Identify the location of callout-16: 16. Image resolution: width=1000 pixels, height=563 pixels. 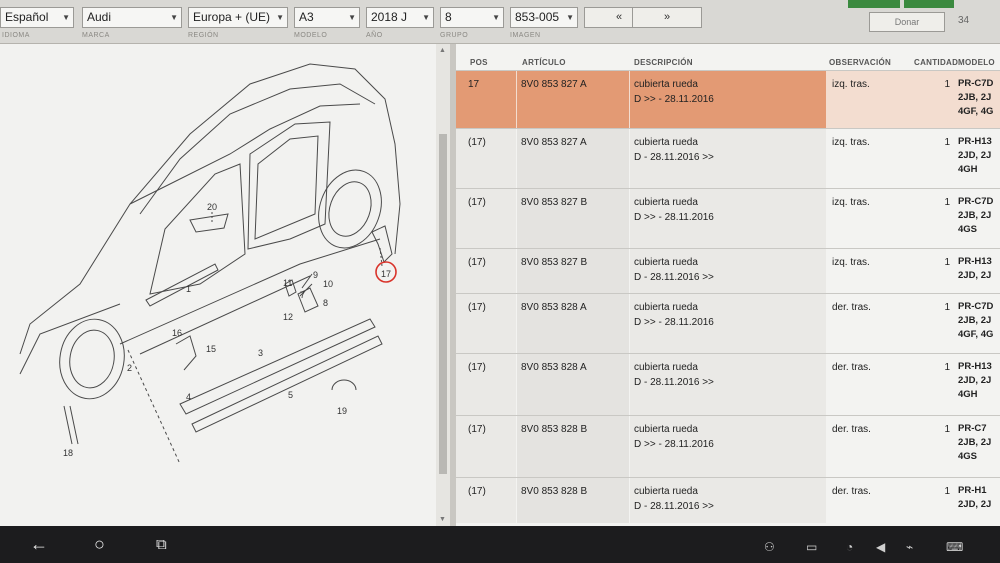
(177, 333).